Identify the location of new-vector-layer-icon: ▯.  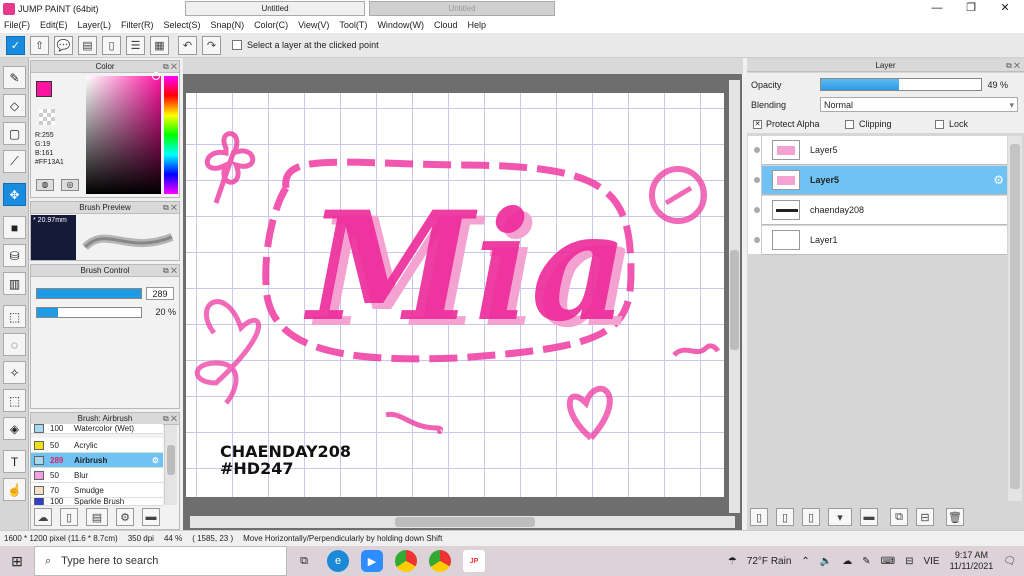
(785, 517).